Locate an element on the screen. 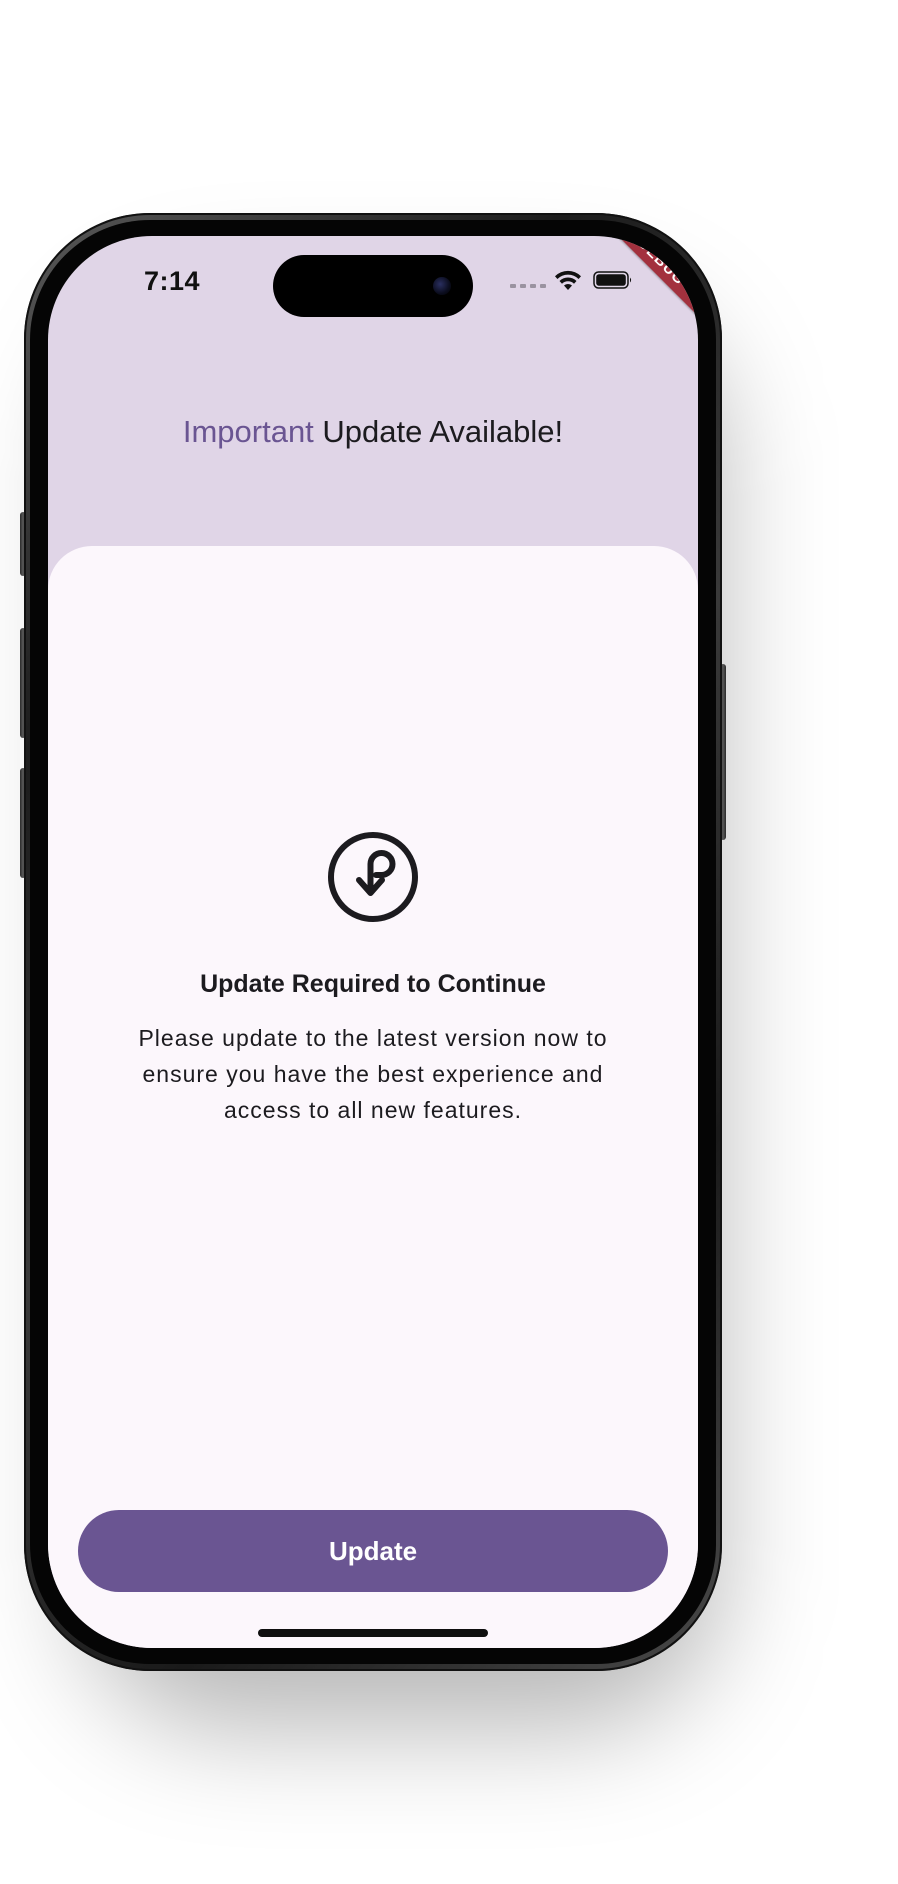 This screenshot has height=1884, width=898. page-title: Important Update Available! is located at coordinates (373, 432).